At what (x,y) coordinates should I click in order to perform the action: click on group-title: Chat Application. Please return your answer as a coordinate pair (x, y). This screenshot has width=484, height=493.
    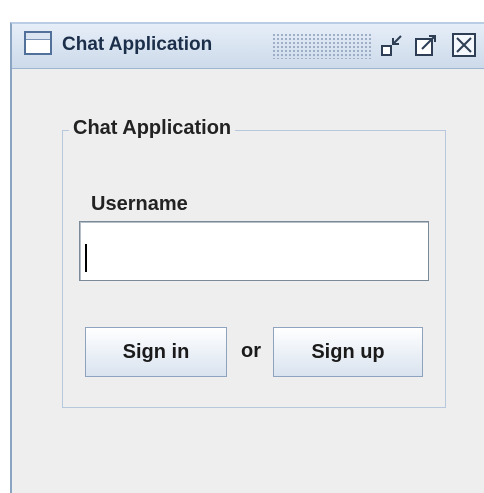
    Looking at the image, I should click on (152, 128).